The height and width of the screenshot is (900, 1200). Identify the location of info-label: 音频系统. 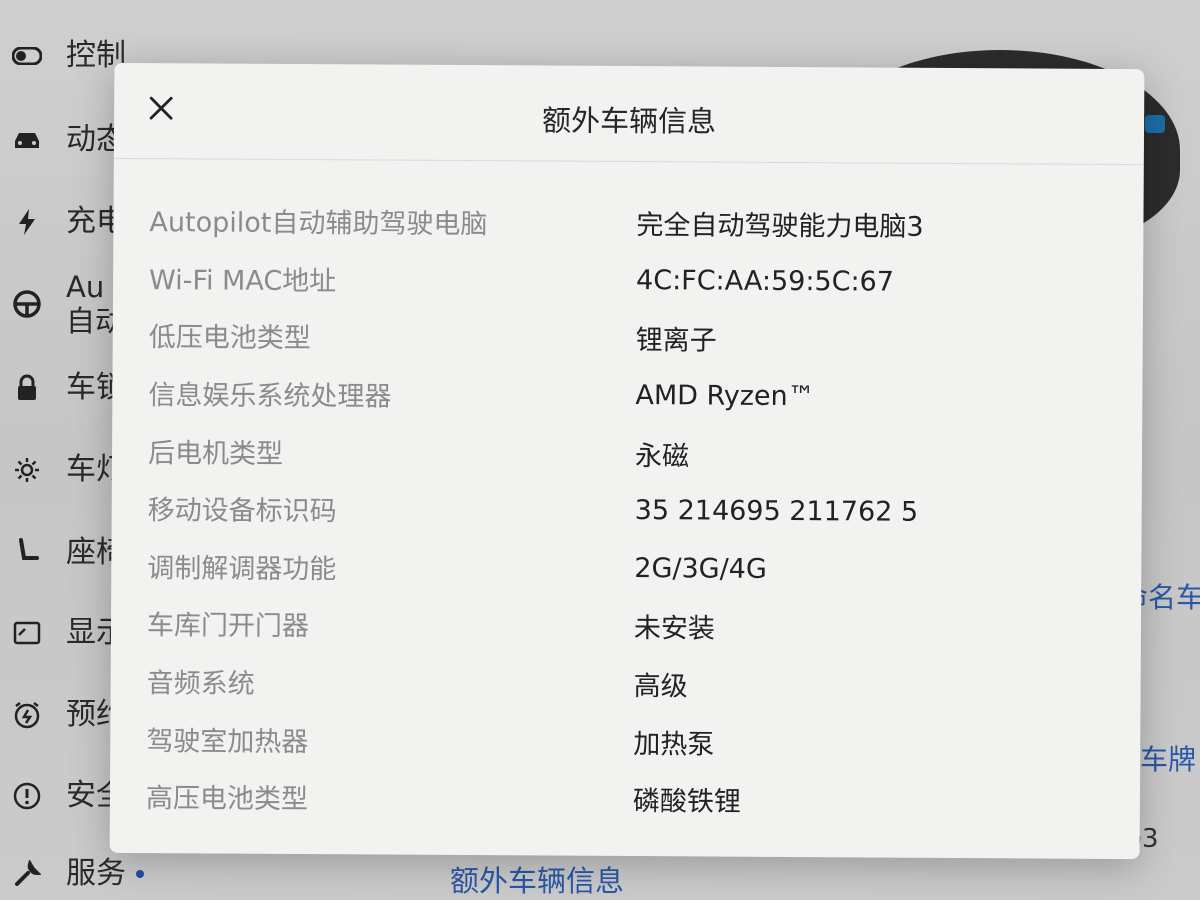
(200, 684).